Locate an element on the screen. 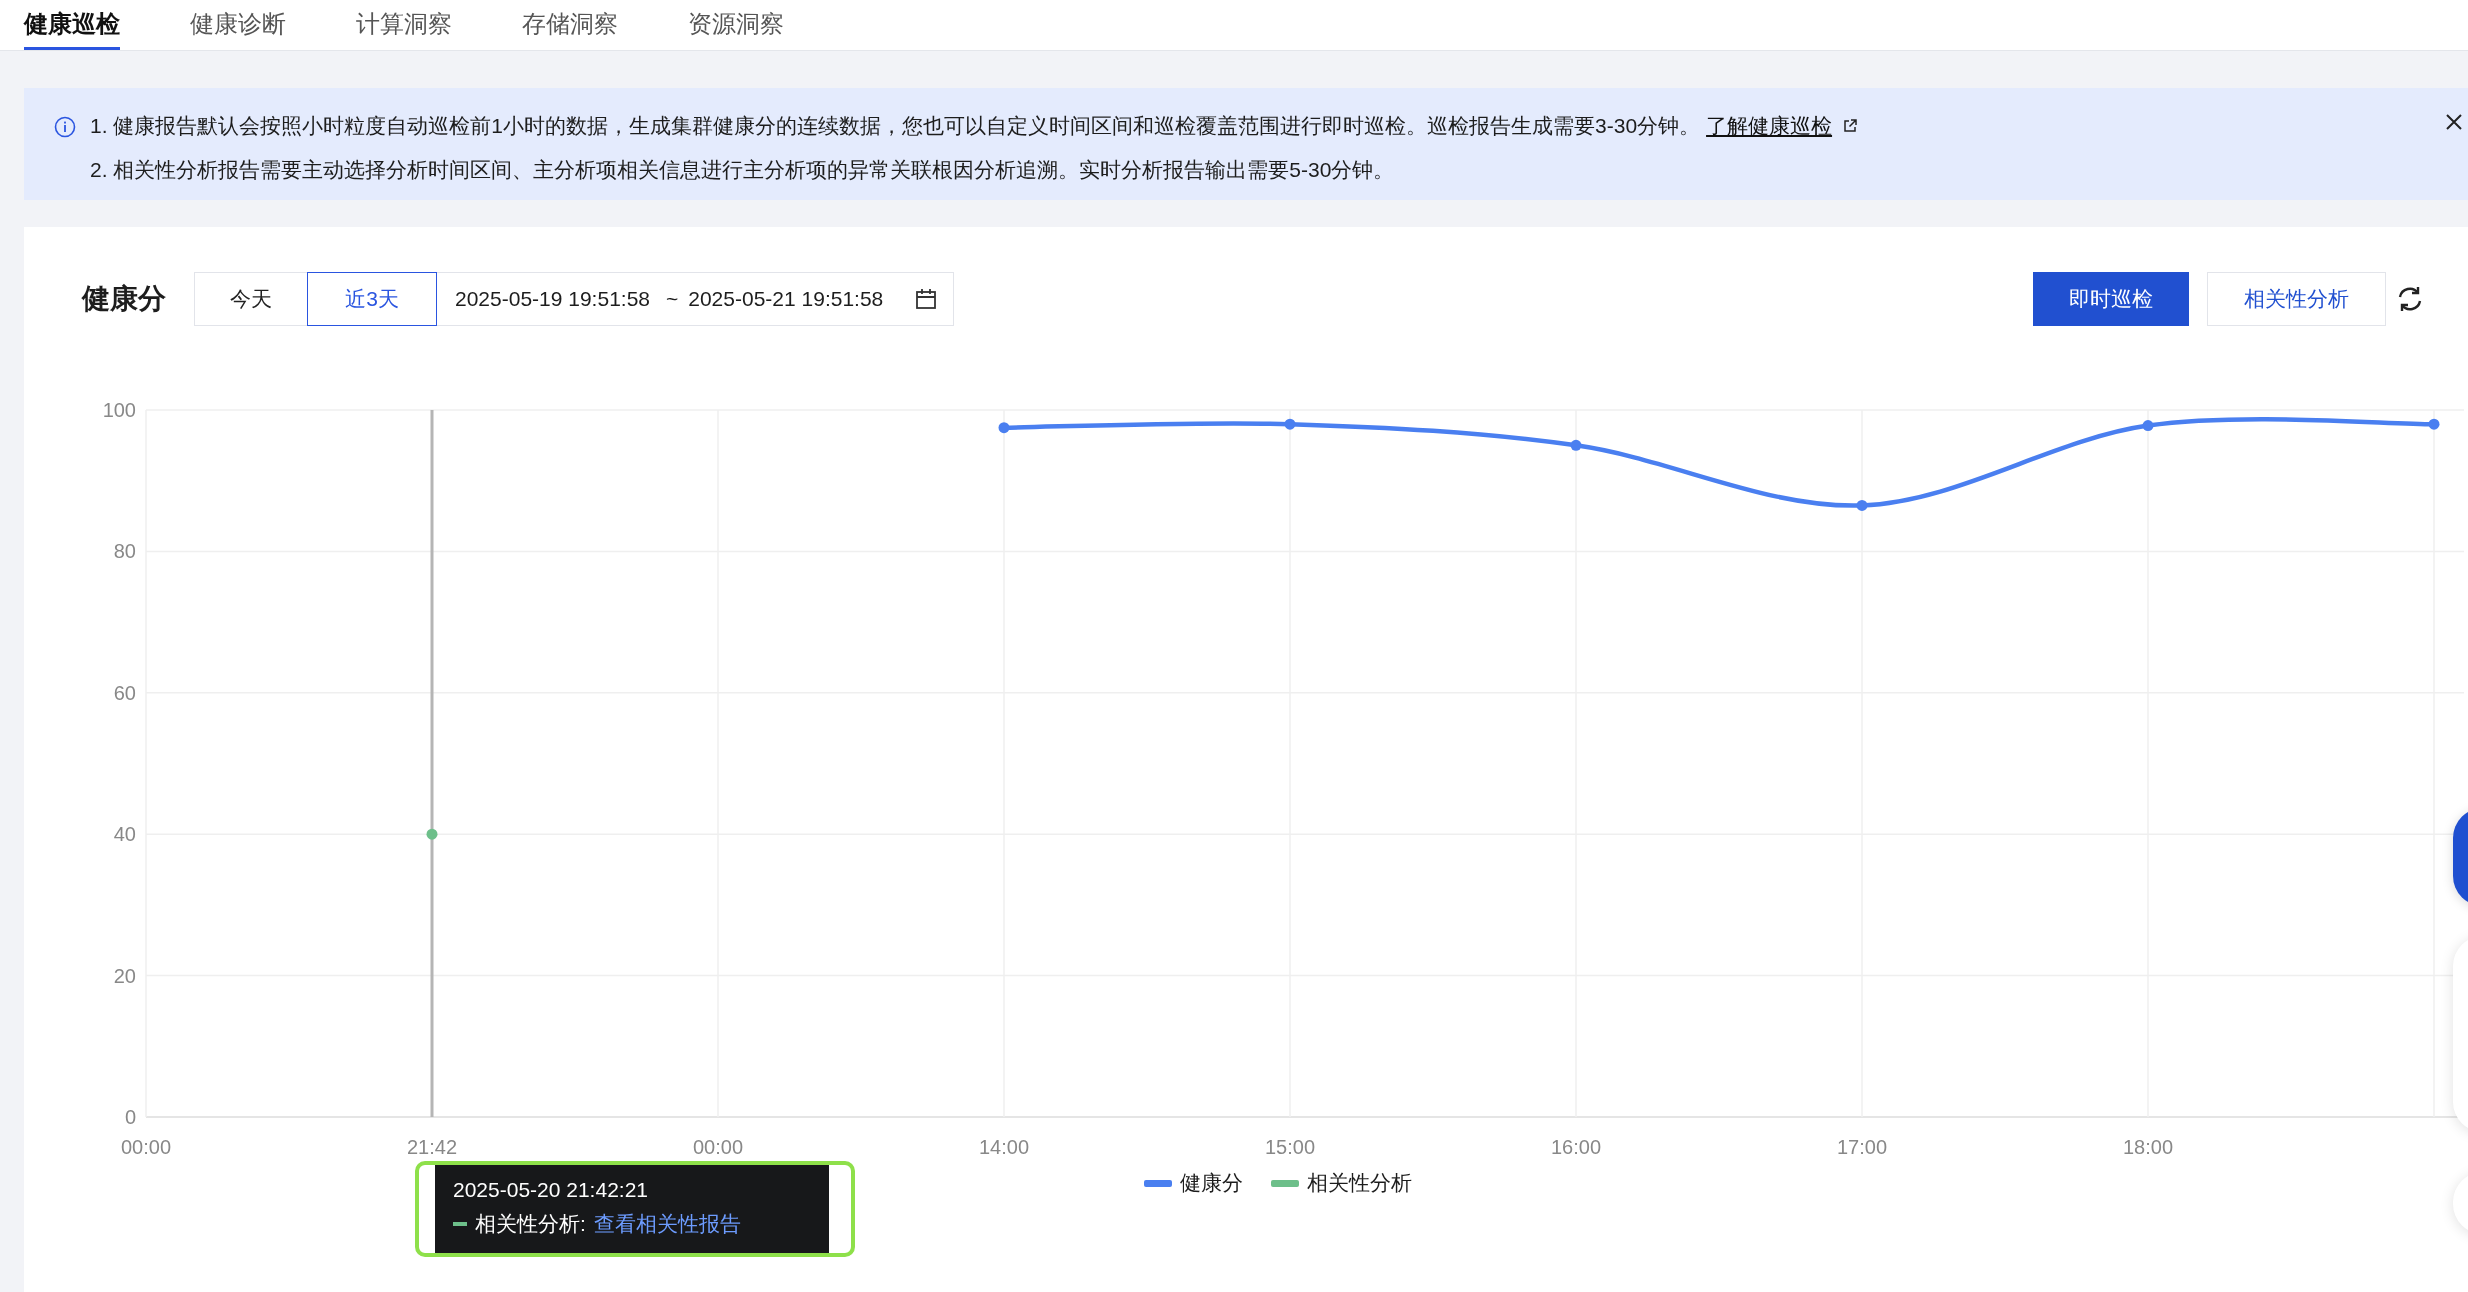 Image resolution: width=2468 pixels, height=1292 pixels. analysis-button: 相关性分析 is located at coordinates (2296, 299).